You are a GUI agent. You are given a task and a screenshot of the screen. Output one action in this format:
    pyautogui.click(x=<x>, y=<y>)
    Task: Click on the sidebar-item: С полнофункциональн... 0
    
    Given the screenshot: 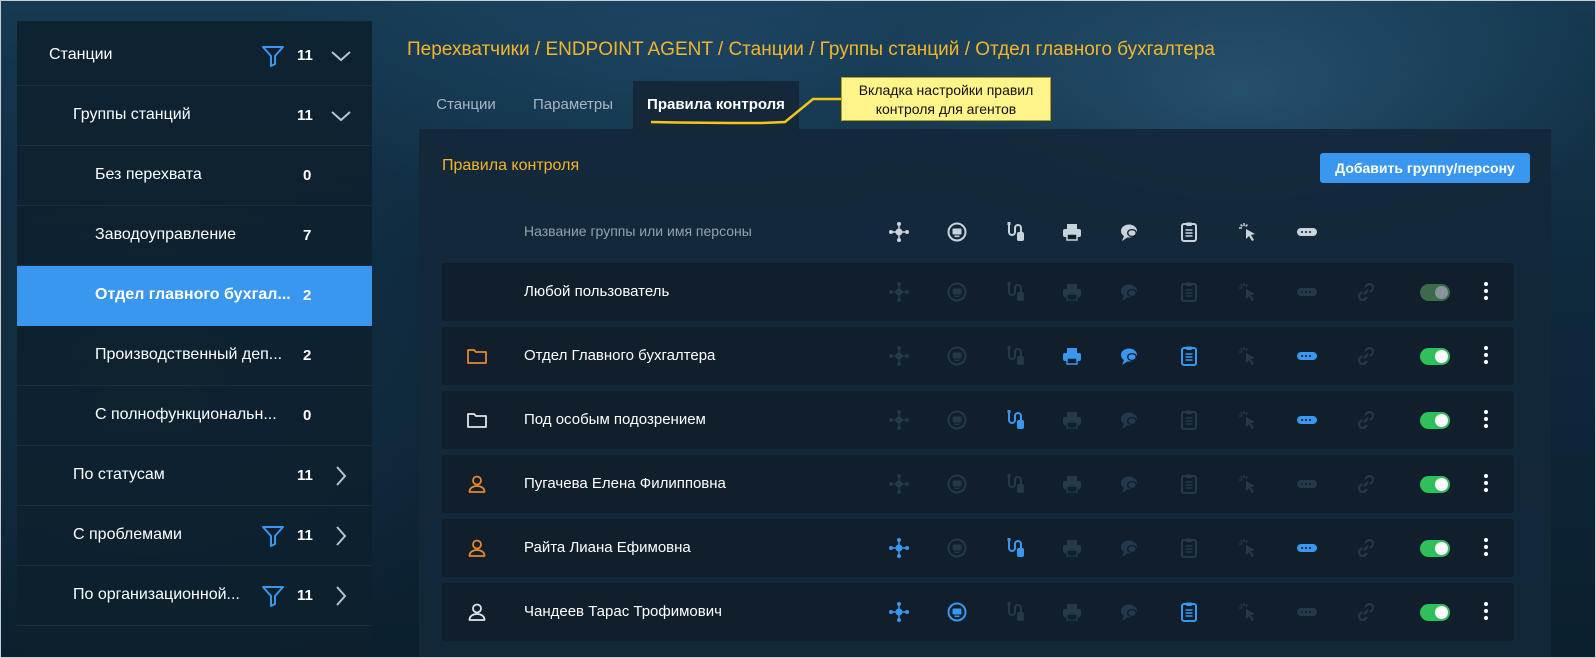 What is the action you would take?
    pyautogui.click(x=194, y=416)
    